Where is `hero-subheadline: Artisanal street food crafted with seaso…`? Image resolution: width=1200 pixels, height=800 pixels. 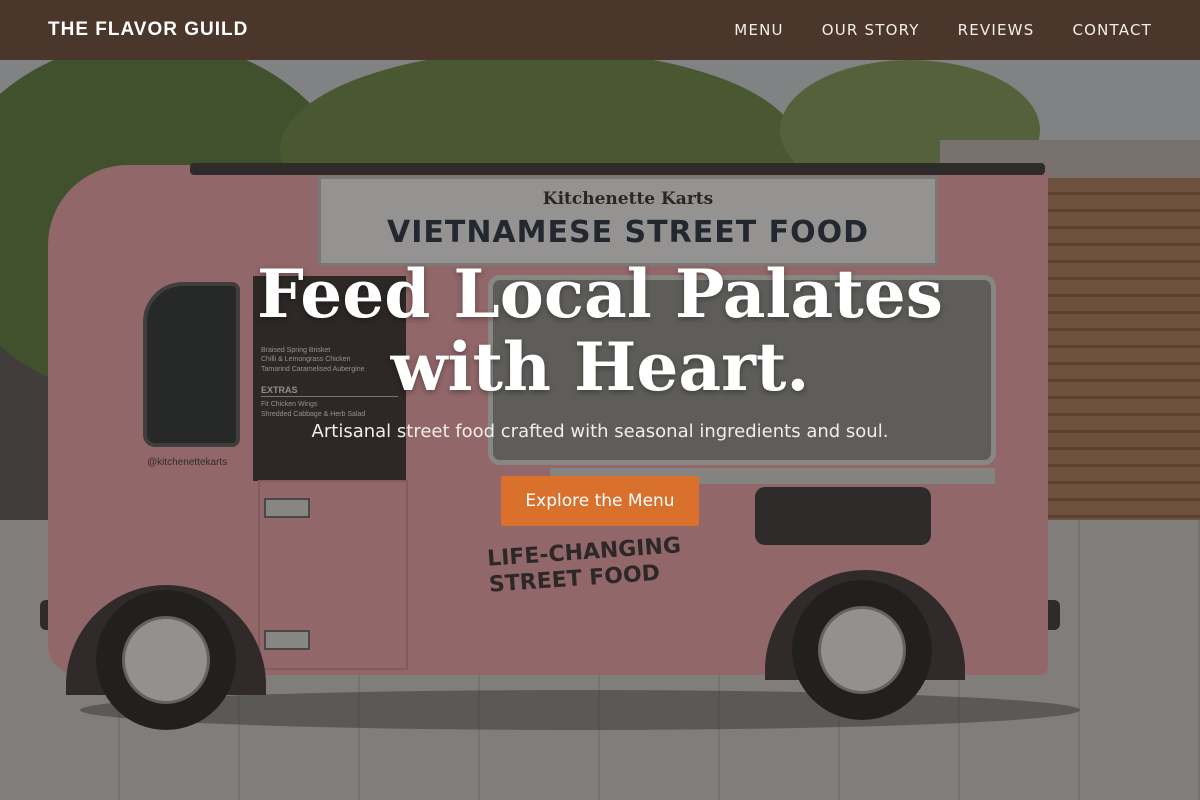
hero-subheadline: Artisanal street food crafted with seaso… is located at coordinates (600, 432).